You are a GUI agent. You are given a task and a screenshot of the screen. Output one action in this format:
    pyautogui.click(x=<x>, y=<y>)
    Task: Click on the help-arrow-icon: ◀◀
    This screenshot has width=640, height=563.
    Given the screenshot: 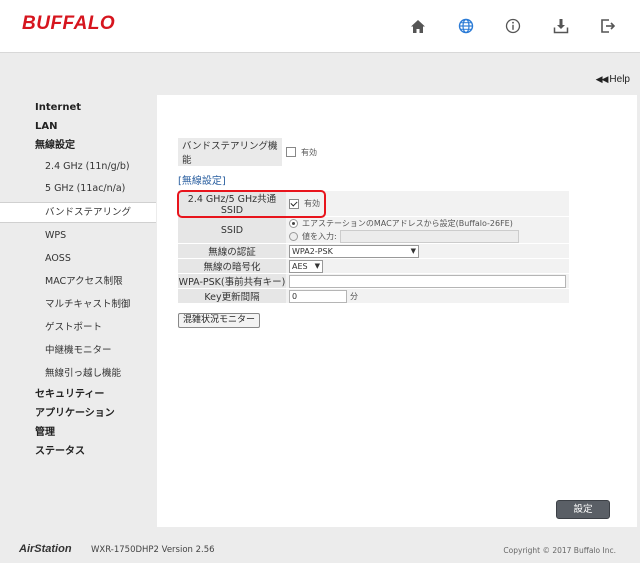 What is the action you would take?
    pyautogui.click(x=602, y=79)
    